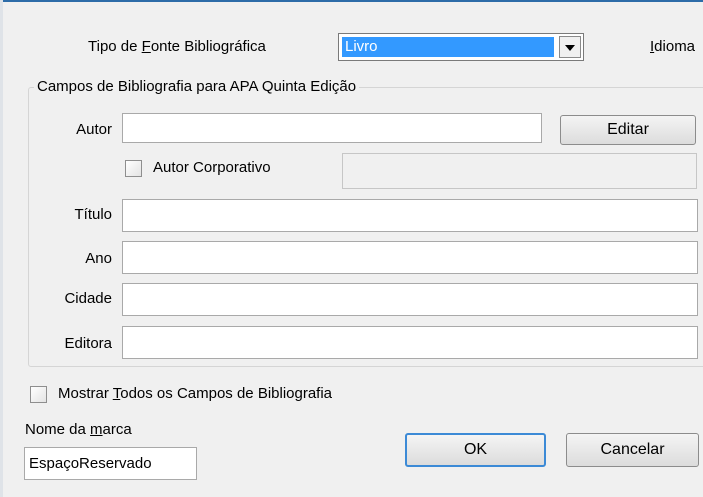  I want to click on tag-name-input: EspaçoReservado, so click(110, 463).